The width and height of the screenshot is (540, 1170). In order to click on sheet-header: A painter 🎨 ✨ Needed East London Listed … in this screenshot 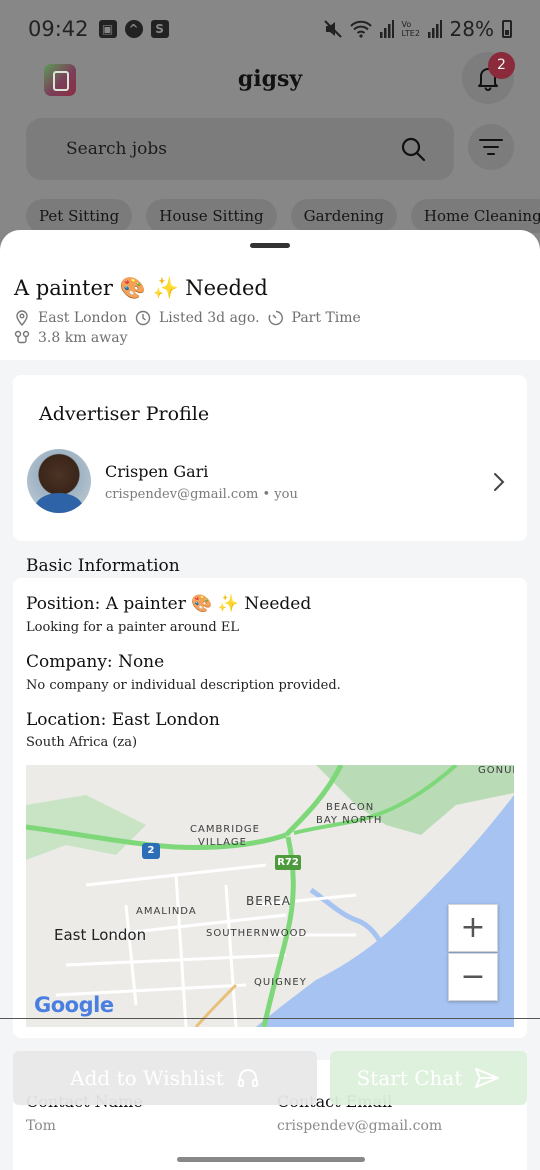, I will do `click(270, 295)`.